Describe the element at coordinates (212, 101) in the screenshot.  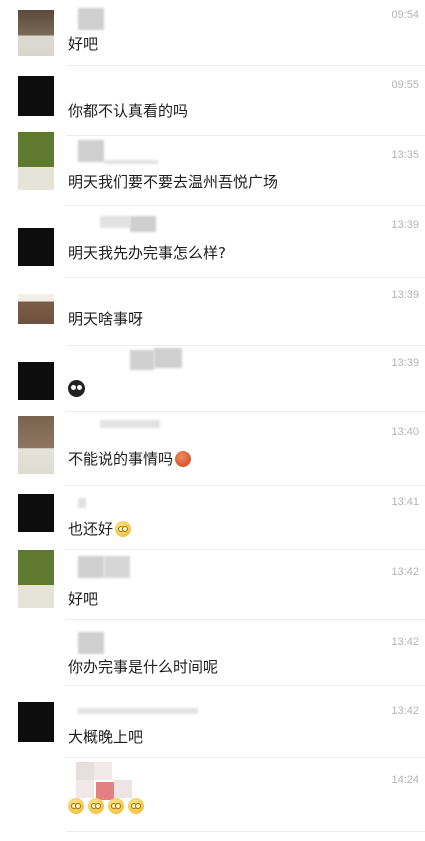
I see `message-row: 09:55 你都不认真看的吗` at that location.